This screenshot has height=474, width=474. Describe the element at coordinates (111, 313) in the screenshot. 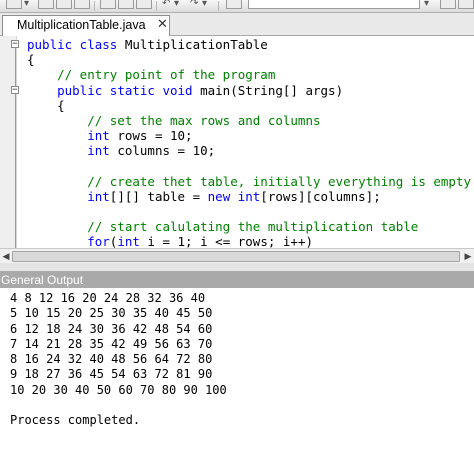

I see `output-line: 5 10 15 20 25 30 35 40 45 50` at that location.